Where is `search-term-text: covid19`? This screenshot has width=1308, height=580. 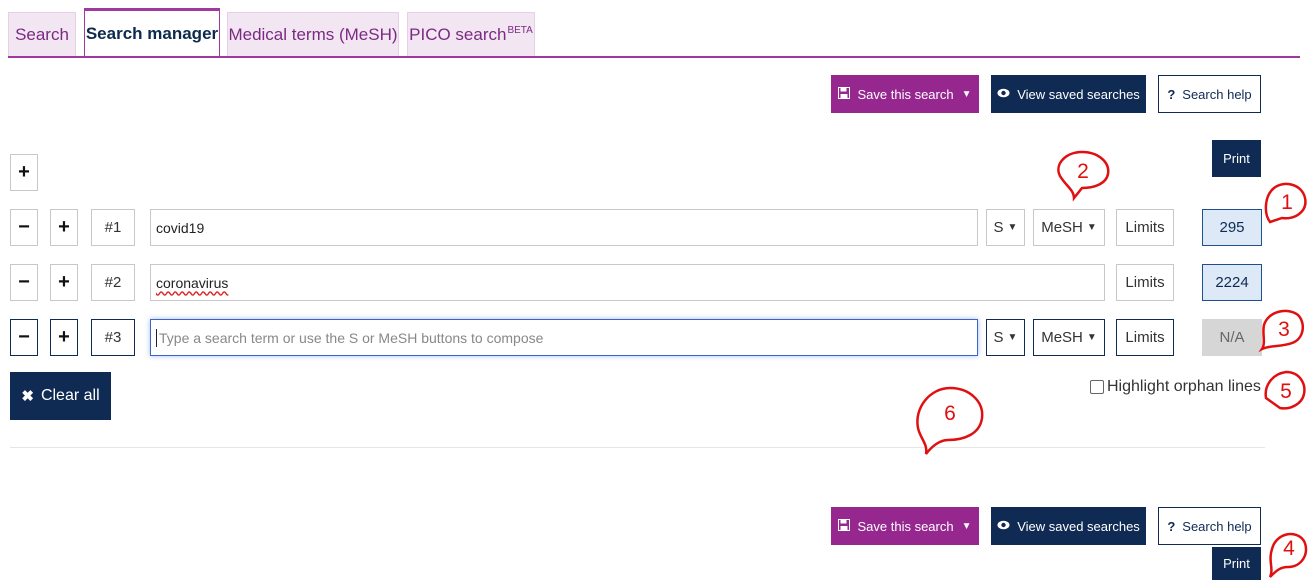 search-term-text: covid19 is located at coordinates (180, 227).